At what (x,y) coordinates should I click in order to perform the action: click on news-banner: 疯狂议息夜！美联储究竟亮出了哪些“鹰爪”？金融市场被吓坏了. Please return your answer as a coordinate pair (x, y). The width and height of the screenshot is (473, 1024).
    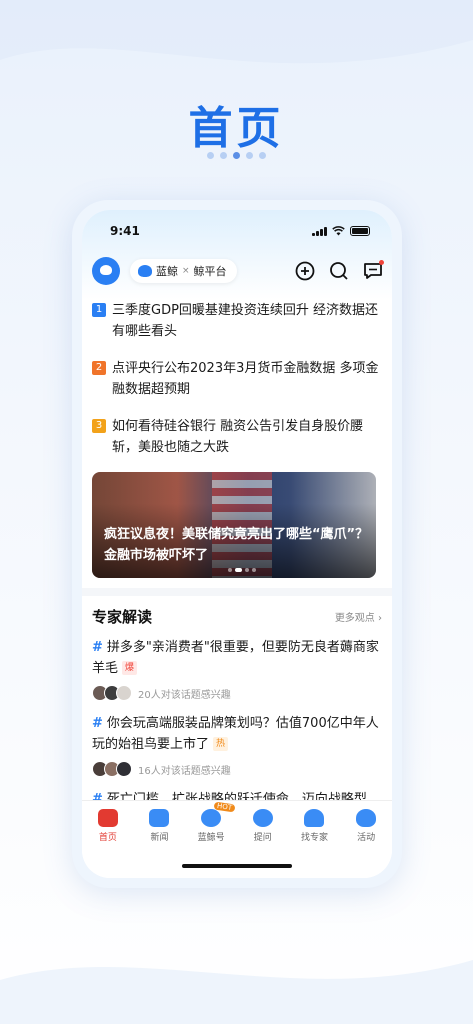
    Looking at the image, I should click on (234, 525).